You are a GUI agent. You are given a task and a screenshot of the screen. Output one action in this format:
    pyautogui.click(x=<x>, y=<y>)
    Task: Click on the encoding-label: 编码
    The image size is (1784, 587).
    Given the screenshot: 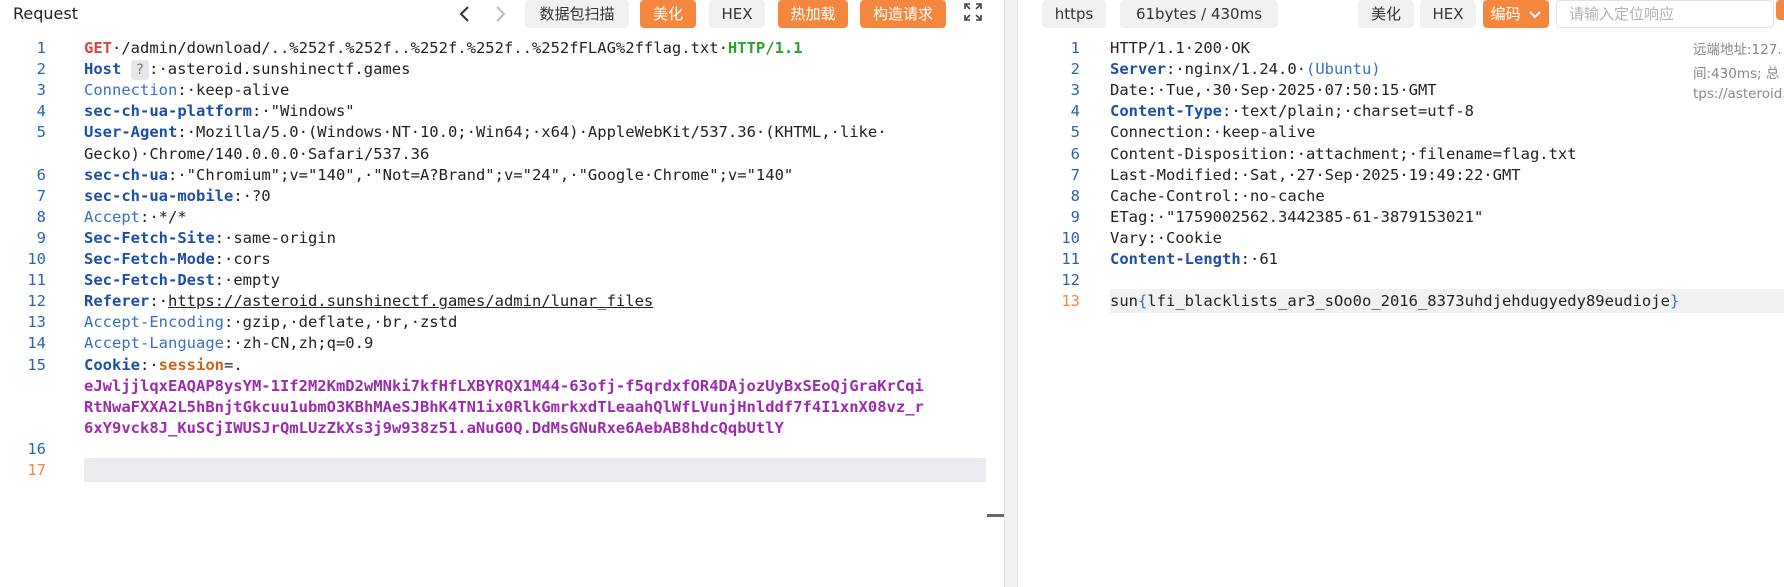 What is the action you would take?
    pyautogui.click(x=1505, y=14)
    